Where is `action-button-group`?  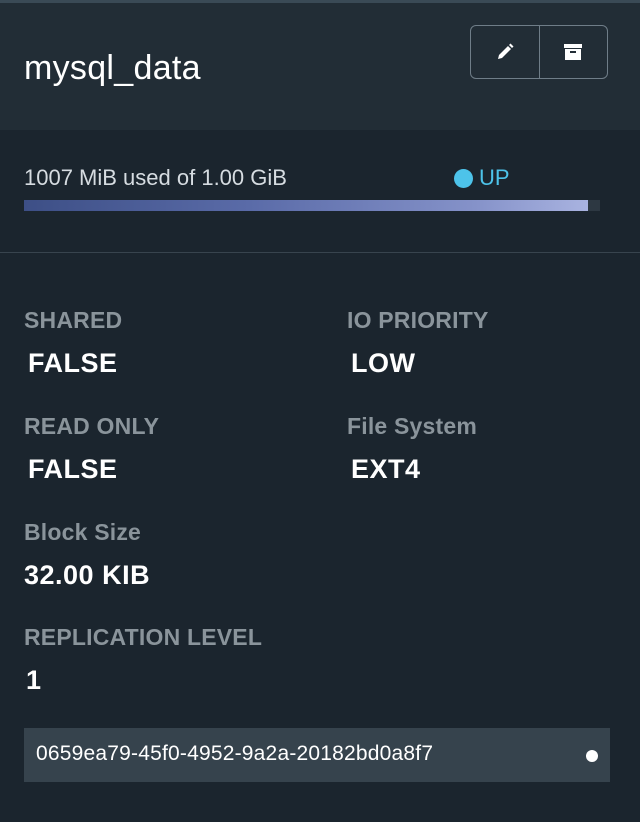
action-button-group is located at coordinates (539, 52).